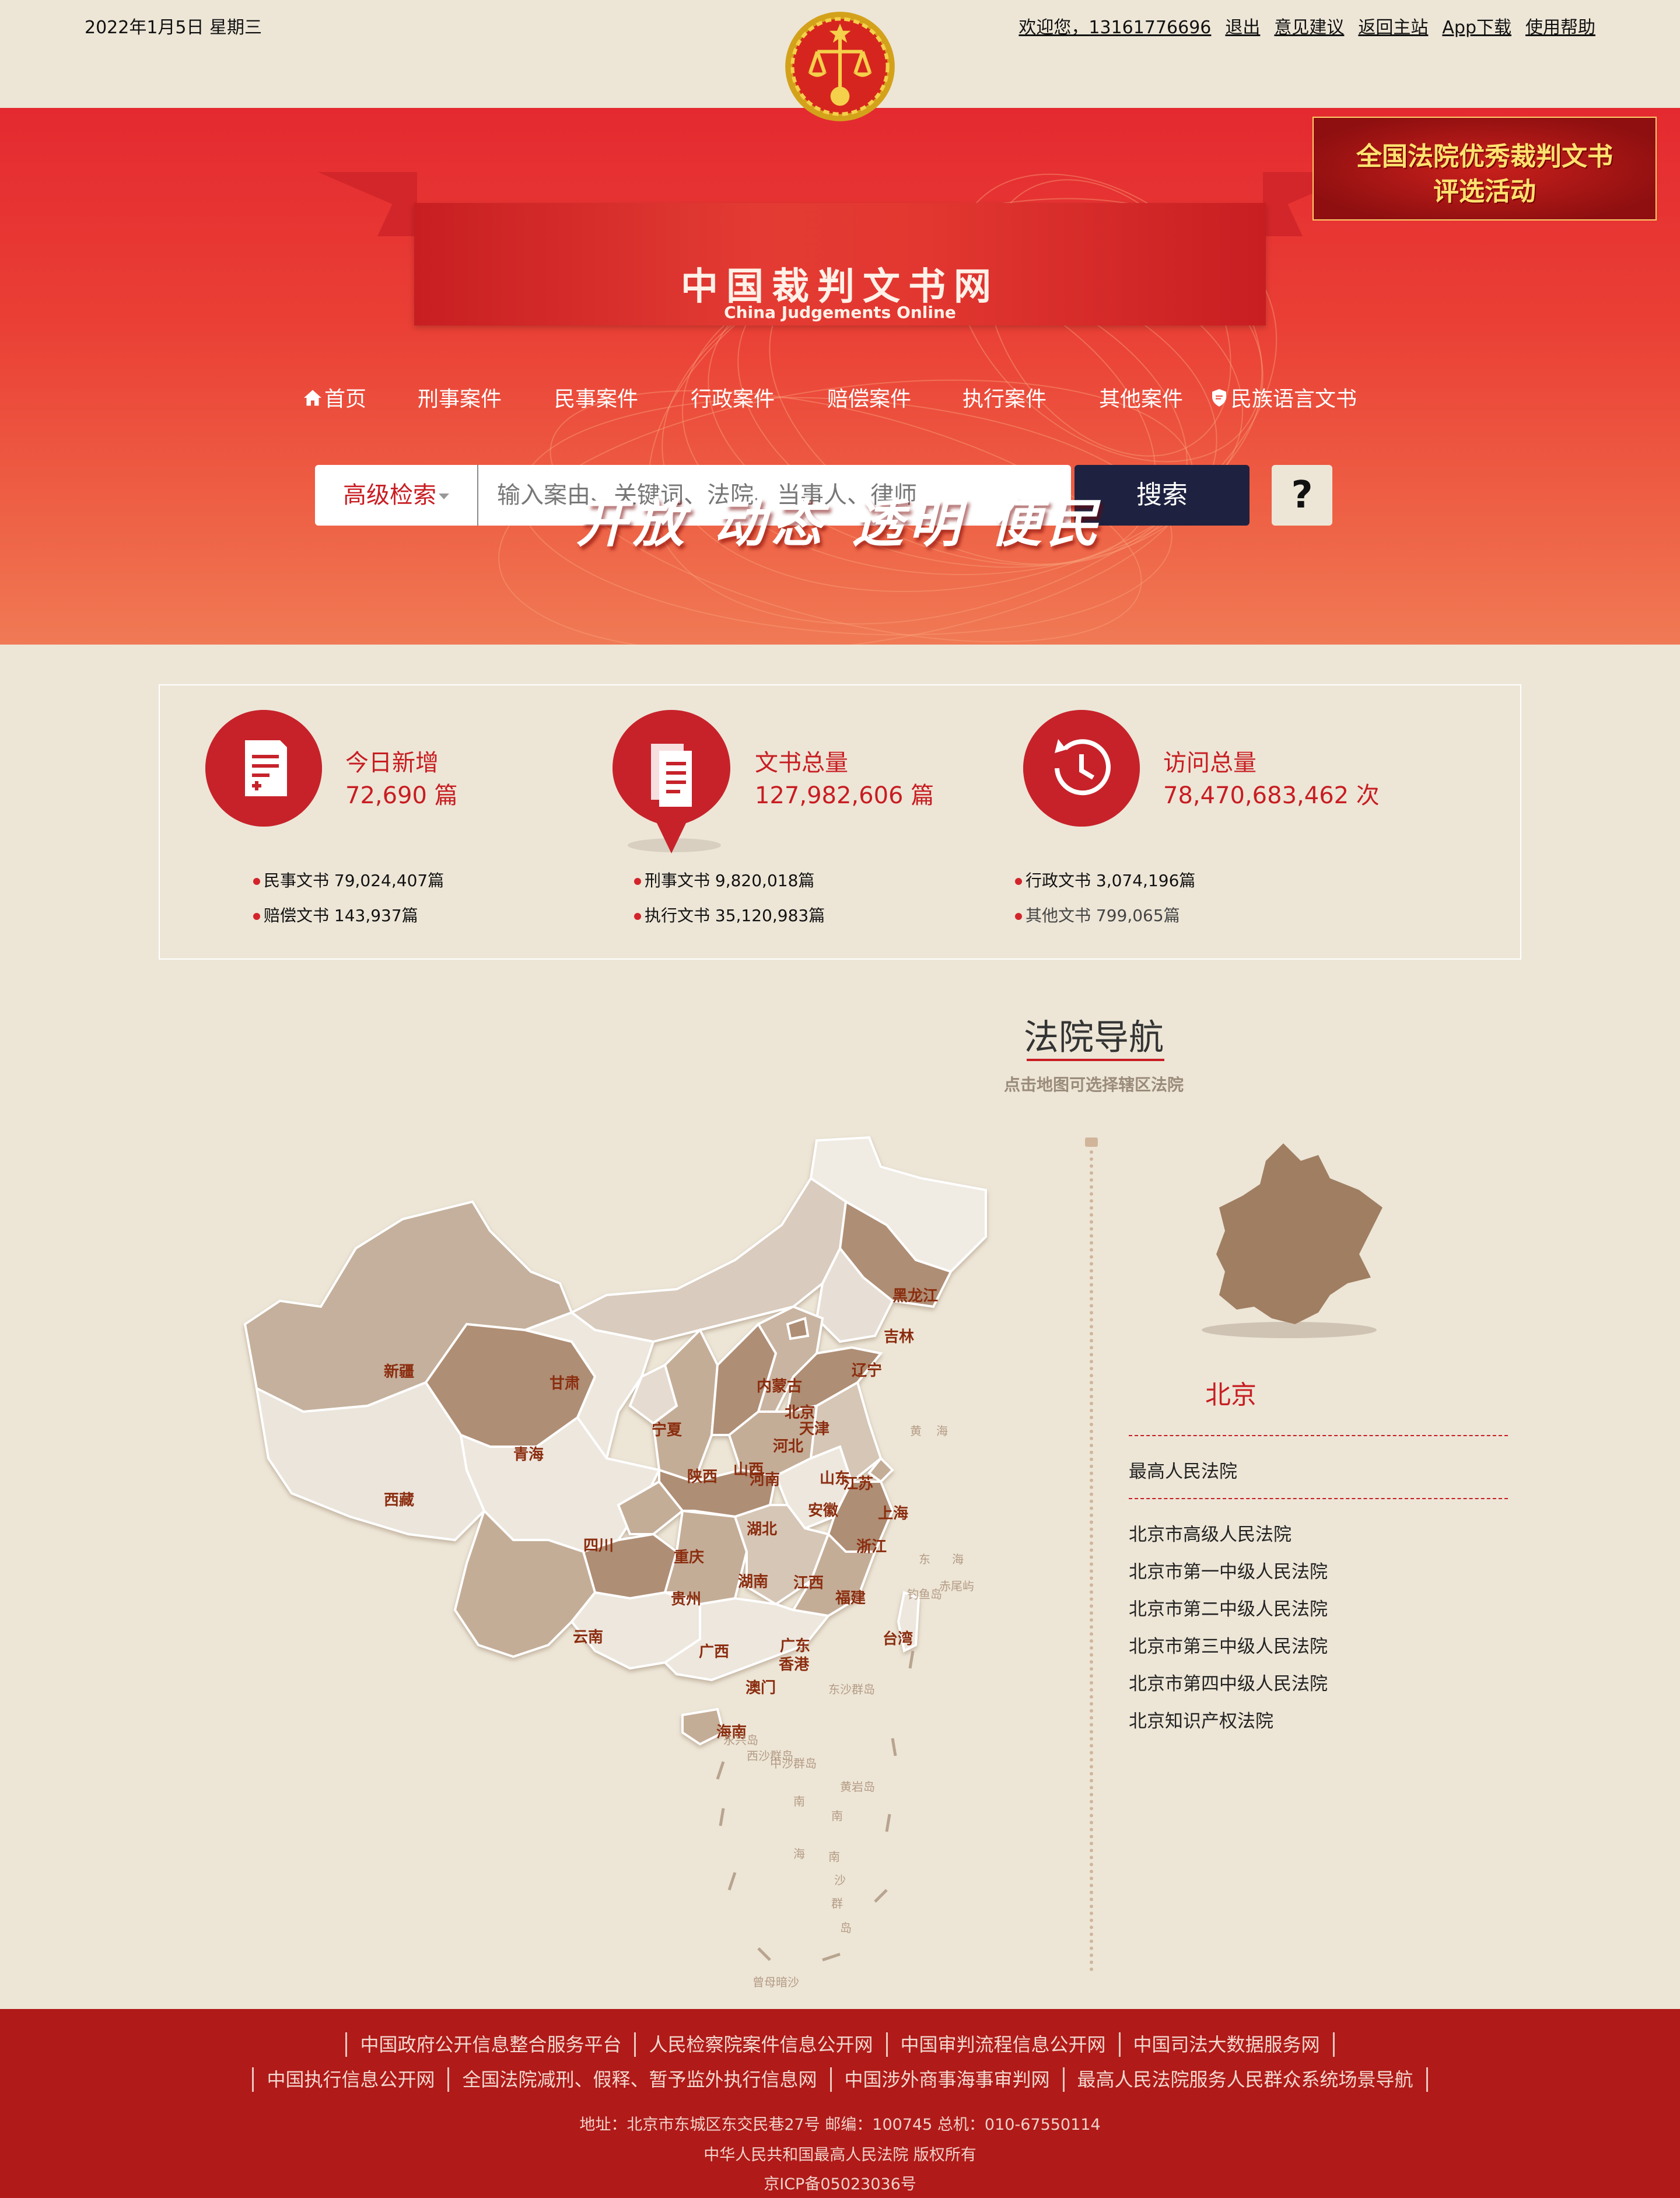 The image size is (1680, 2198). I want to click on today-new-title: 今日新增, so click(392, 763).